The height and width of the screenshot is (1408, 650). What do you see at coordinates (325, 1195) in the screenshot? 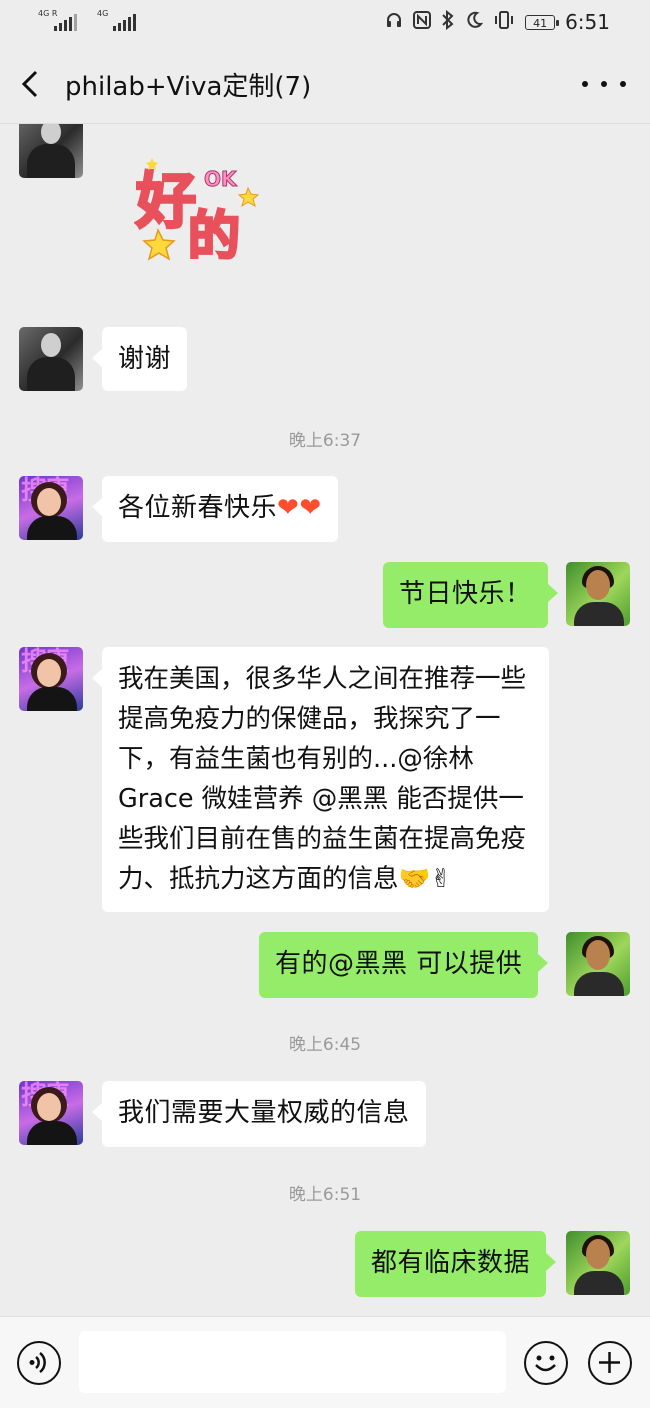
I see `timestamp: 晚上6:51` at bounding box center [325, 1195].